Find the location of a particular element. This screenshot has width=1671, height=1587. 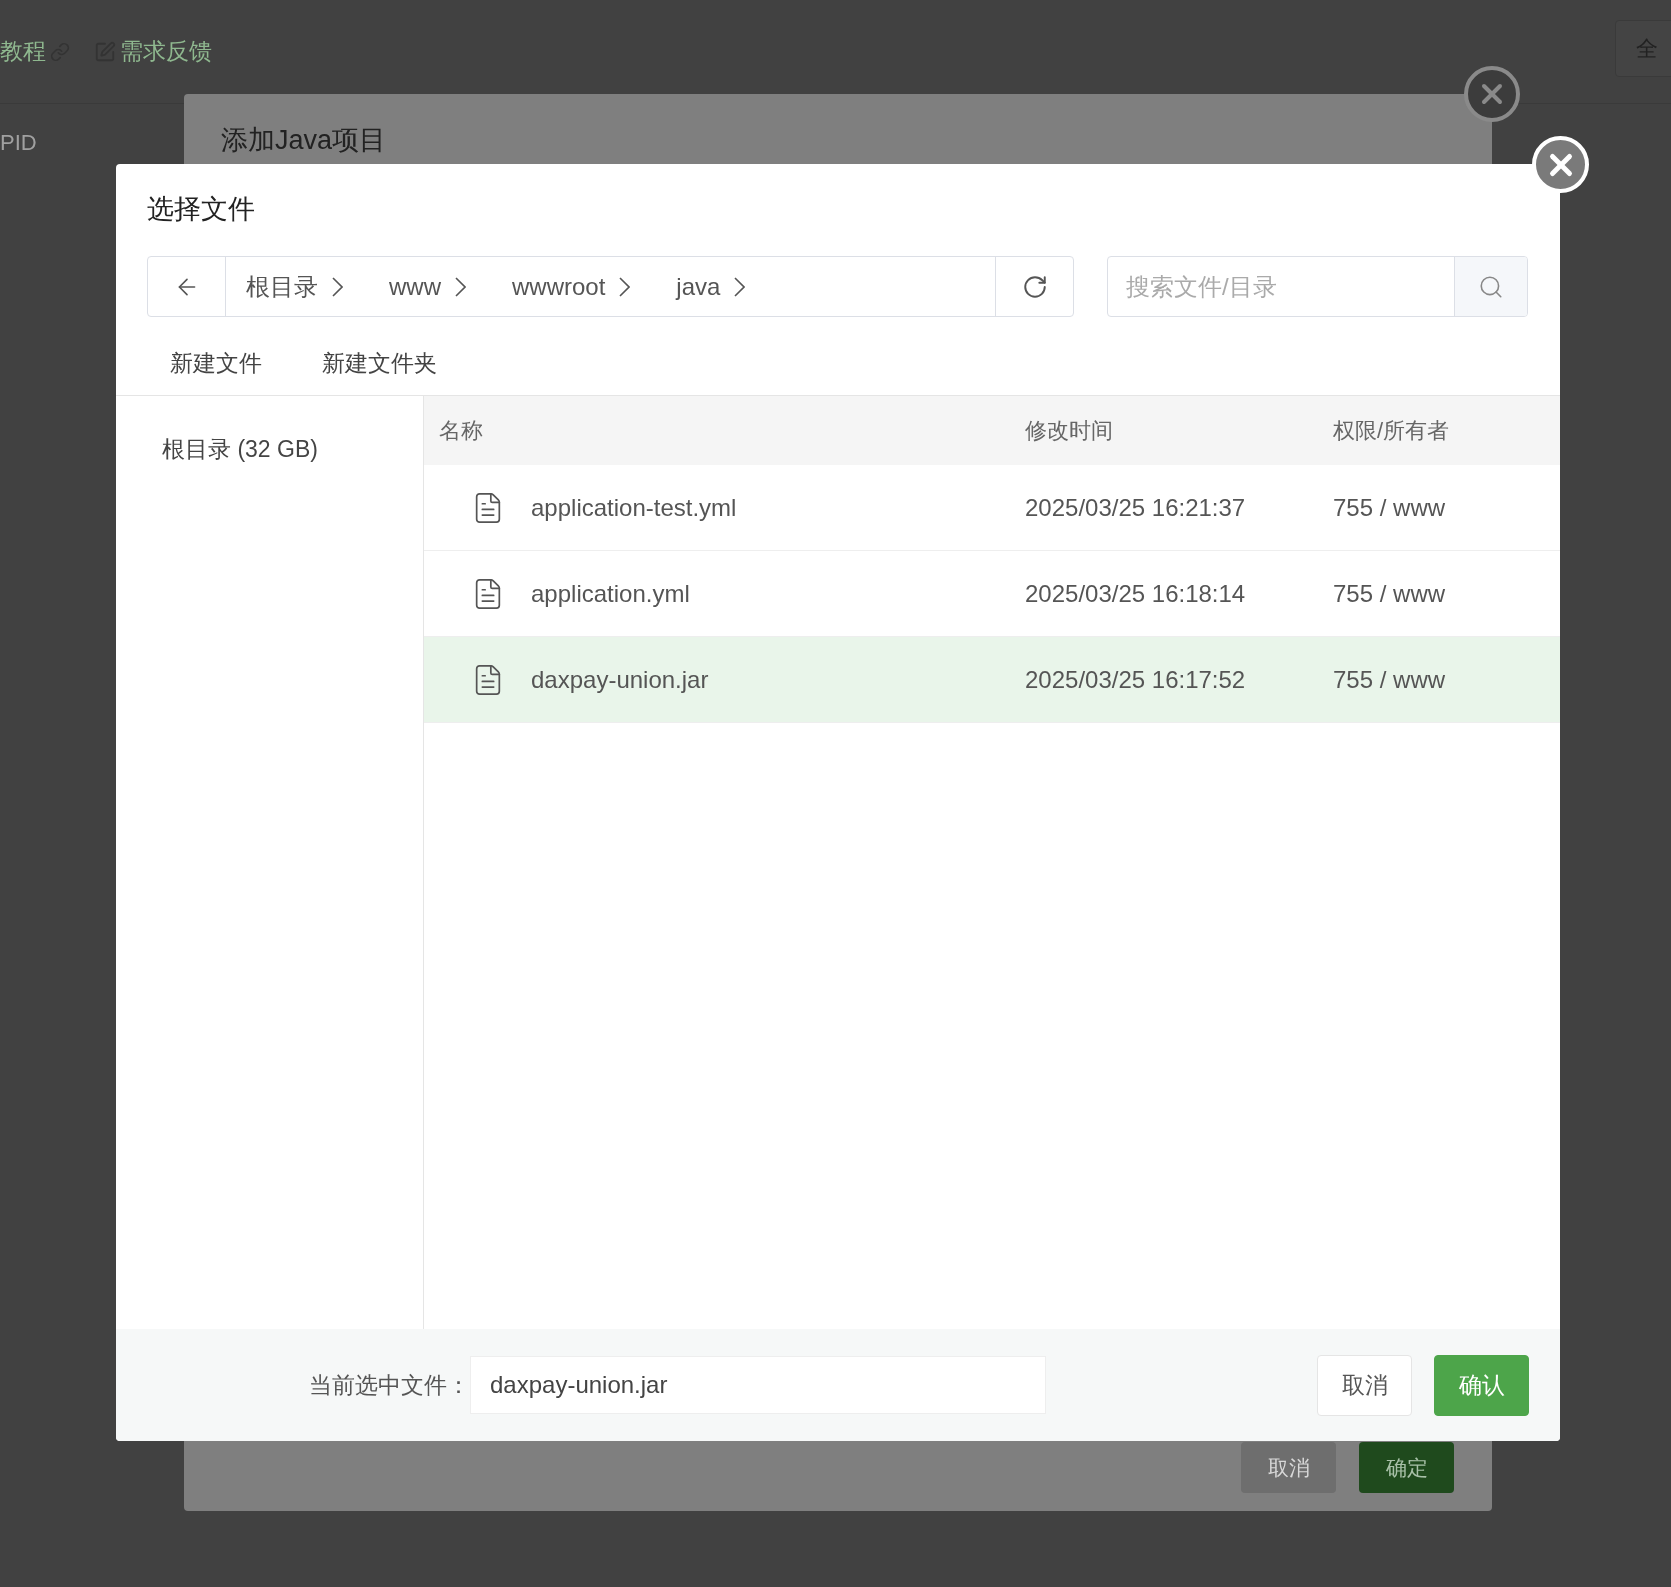

sidebar-item: 根目录 (32 GB) is located at coordinates (240, 449).